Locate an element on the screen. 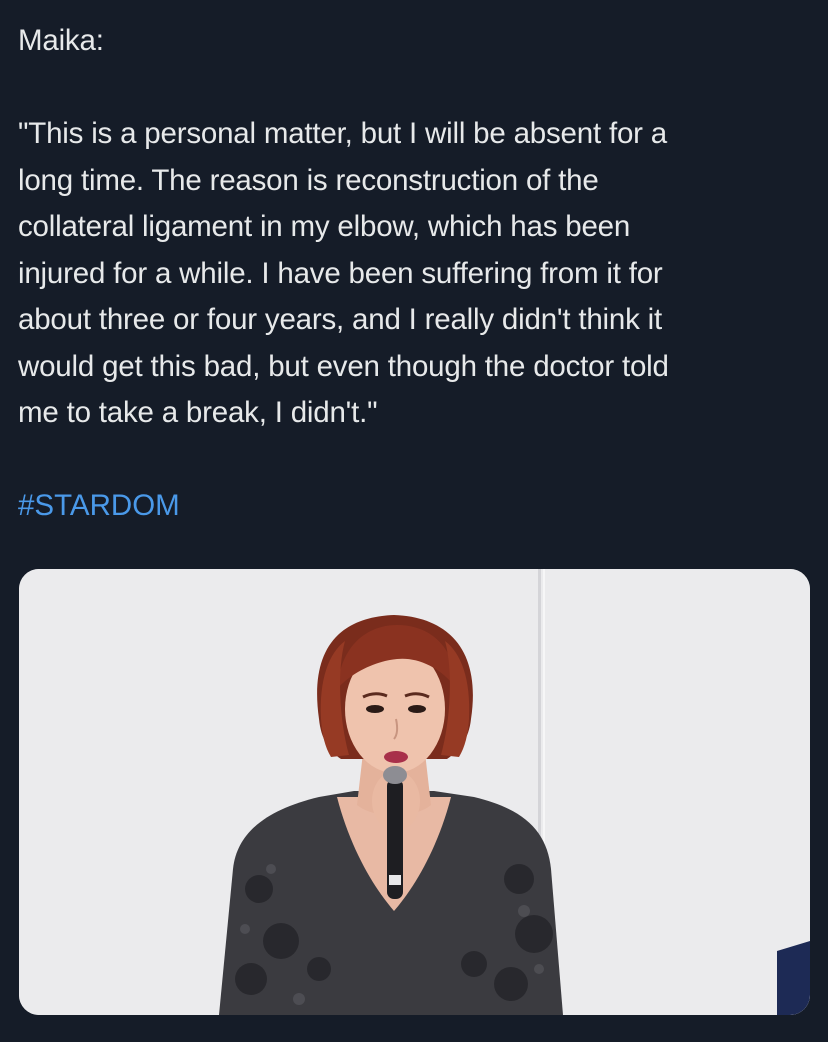  hashtag-link: #STARDOM is located at coordinates (99, 506).